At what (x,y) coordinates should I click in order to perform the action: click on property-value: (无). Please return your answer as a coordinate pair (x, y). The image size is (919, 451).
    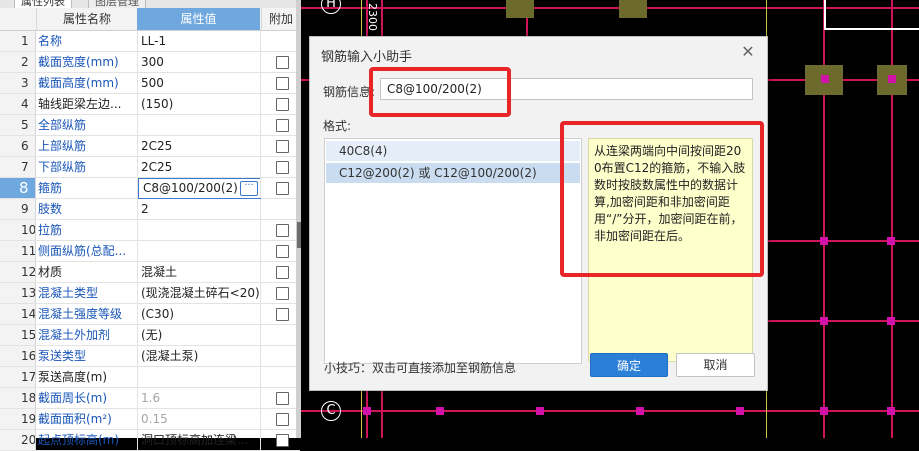
    Looking at the image, I should click on (200, 335).